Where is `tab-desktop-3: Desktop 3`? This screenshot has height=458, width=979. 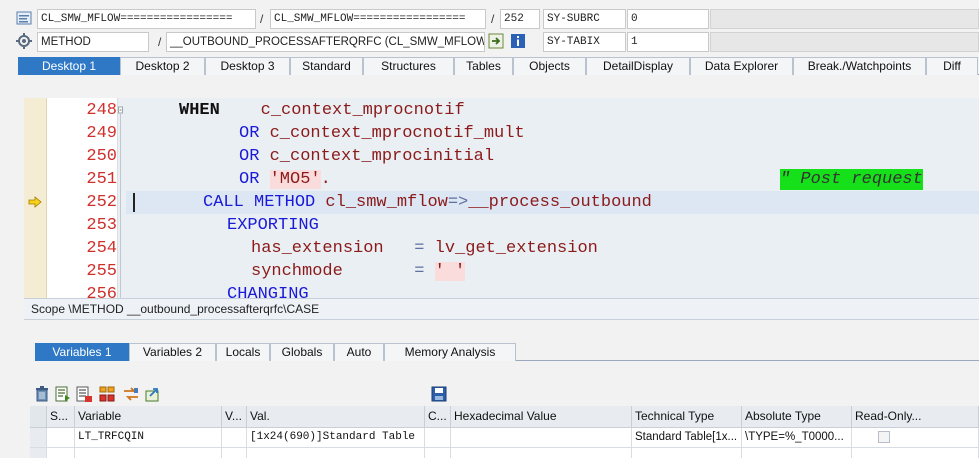
tab-desktop-3: Desktop 3 is located at coordinates (247, 66).